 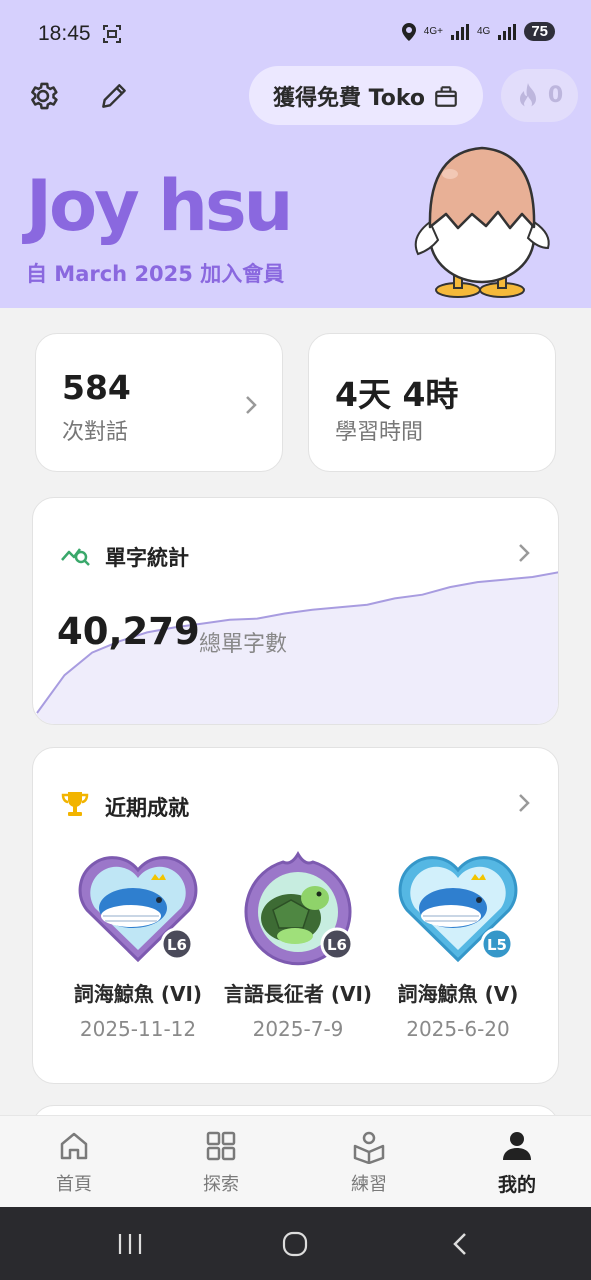 What do you see at coordinates (221, 1184) in the screenshot?
I see `nav-label: 探索` at bounding box center [221, 1184].